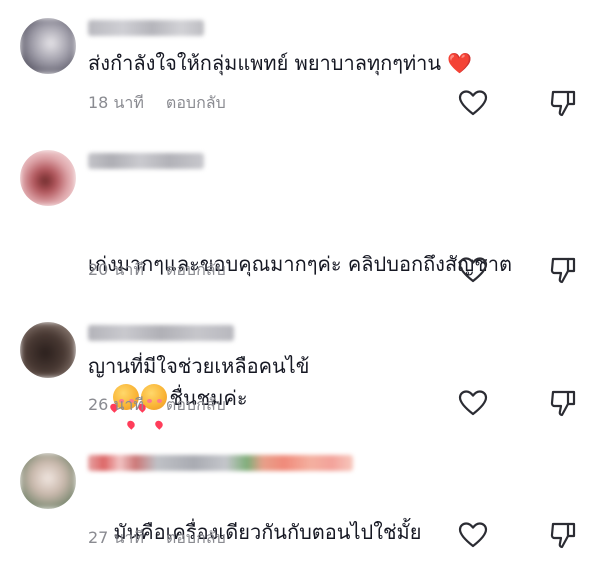 This screenshot has height=583, width=600. I want to click on comment-meta: 27 นาที ตอบกลับ, so click(157, 538).